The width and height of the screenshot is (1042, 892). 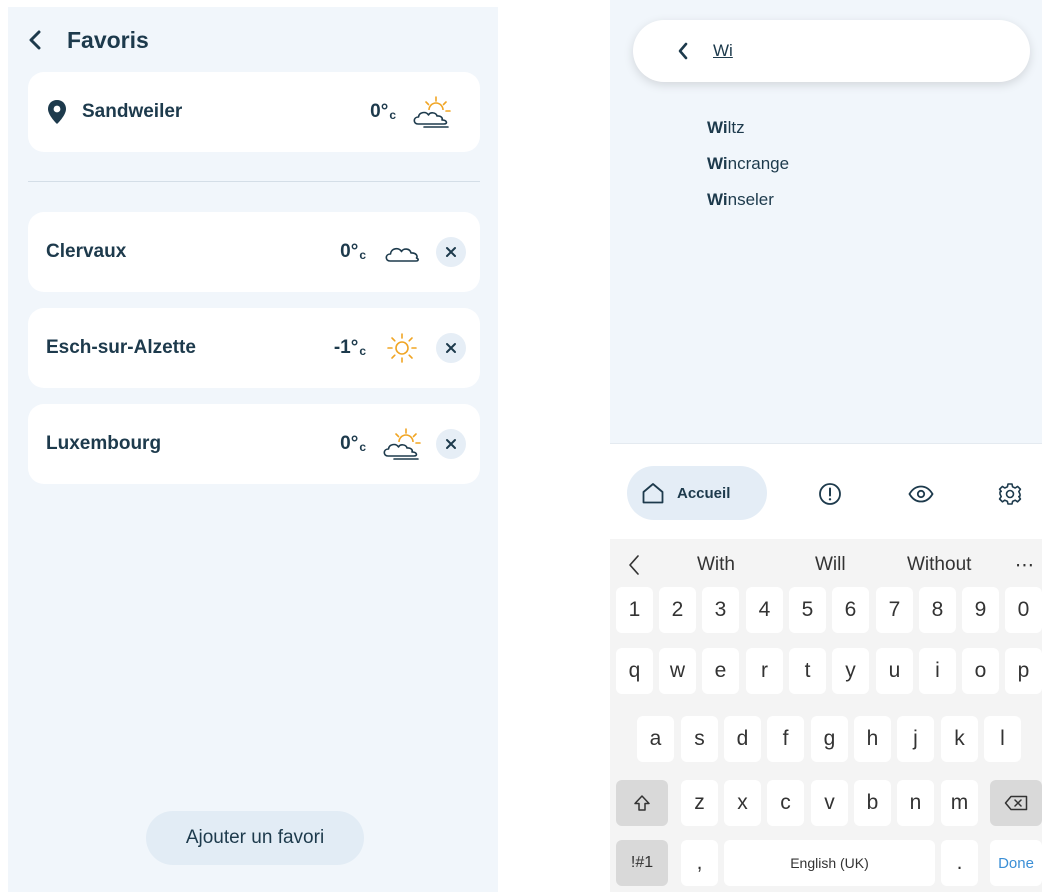 What do you see at coordinates (254, 252) in the screenshot?
I see `favorite-card: Clervaux 0°c` at bounding box center [254, 252].